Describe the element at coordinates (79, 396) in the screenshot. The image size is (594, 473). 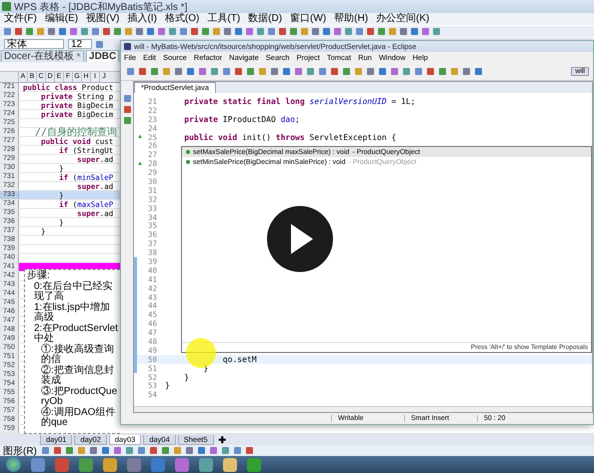
I see `text-line: ③:把ProductQueryOb` at that location.